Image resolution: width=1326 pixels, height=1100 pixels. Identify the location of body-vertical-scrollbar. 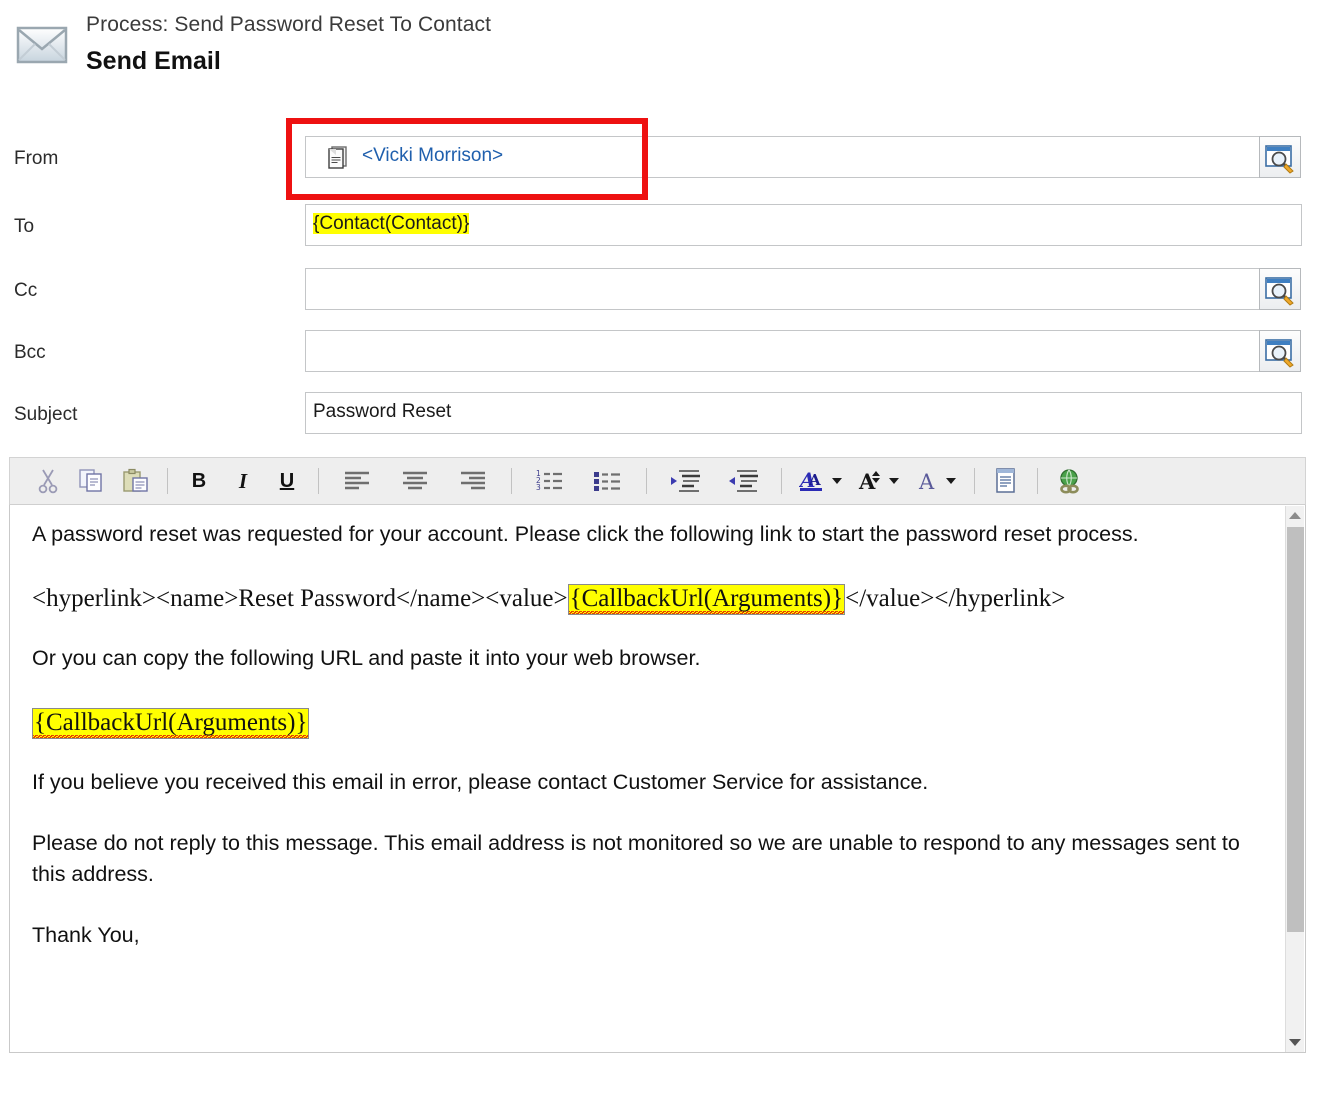
(1294, 779).